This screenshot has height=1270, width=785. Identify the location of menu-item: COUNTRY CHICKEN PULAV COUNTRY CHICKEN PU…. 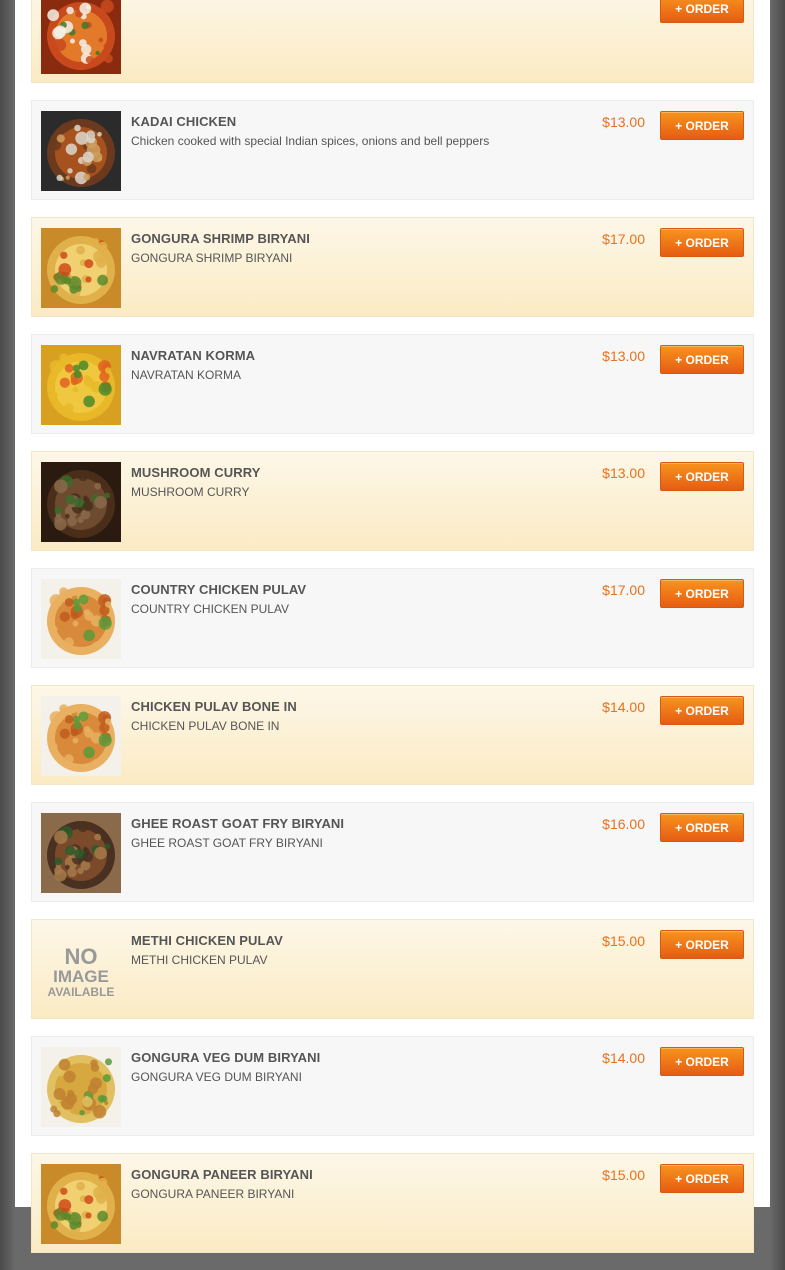
(392, 618).